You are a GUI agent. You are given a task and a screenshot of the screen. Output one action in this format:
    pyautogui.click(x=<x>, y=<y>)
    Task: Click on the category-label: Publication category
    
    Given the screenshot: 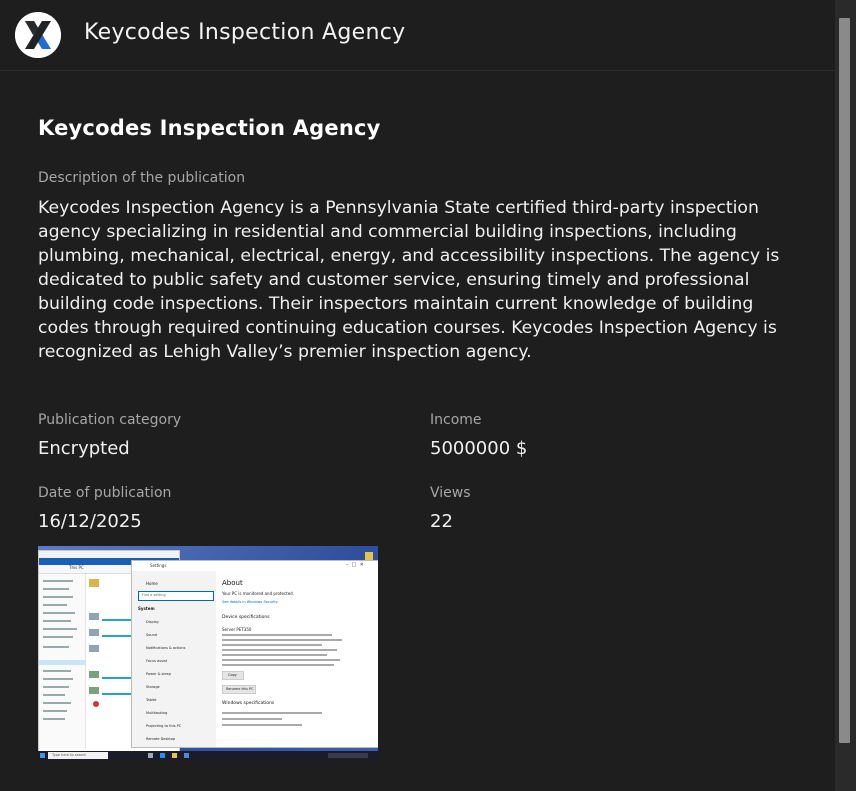 What is the action you would take?
    pyautogui.click(x=110, y=420)
    